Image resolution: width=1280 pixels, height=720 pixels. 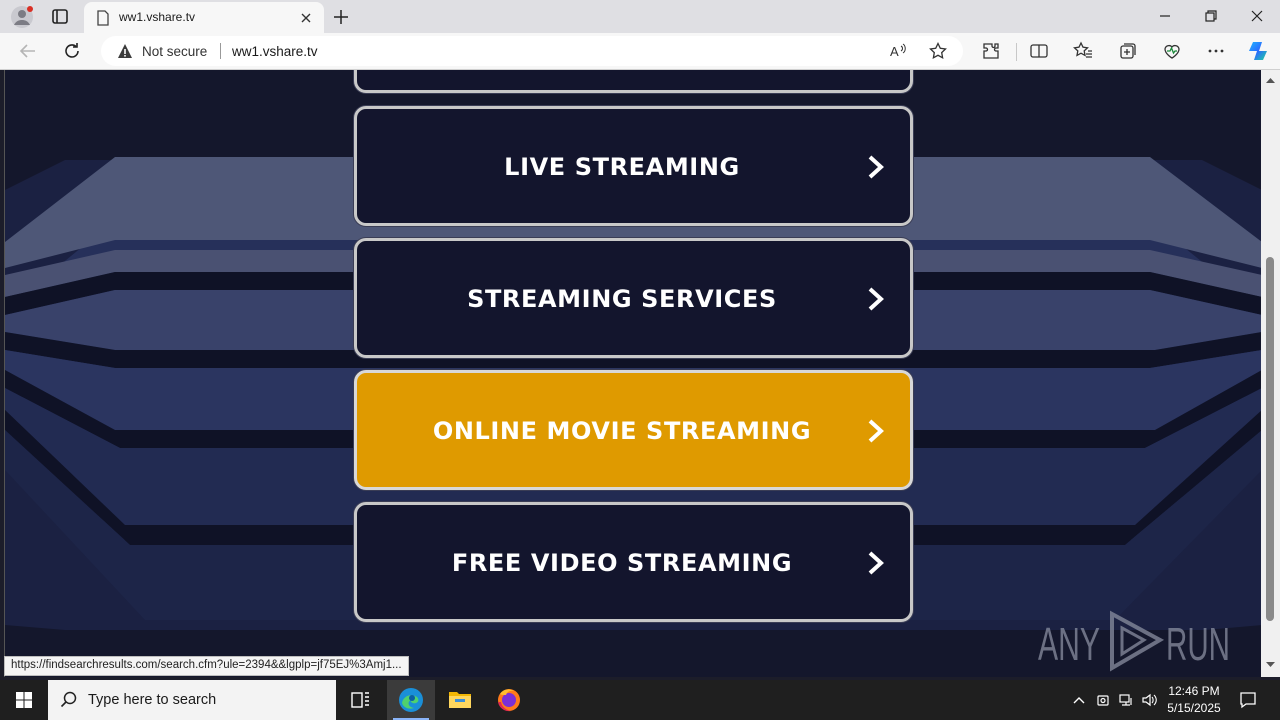 I want to click on profile-icon, so click(x=22, y=17).